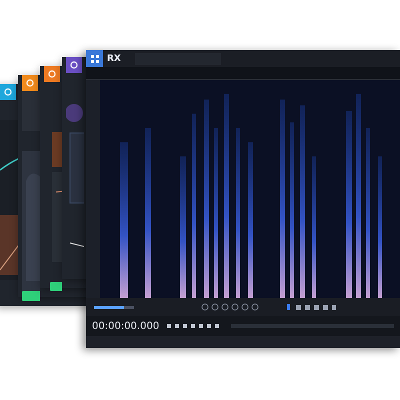  Describe the element at coordinates (230, 307) in the screenshot. I see `zoom-tools-icon` at that location.